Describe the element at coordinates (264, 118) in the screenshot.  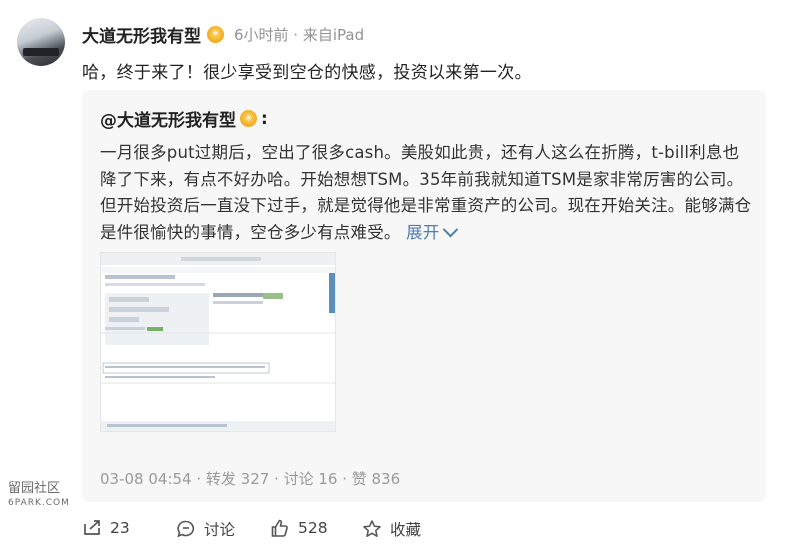
I see `quoted-colon: :` at that location.